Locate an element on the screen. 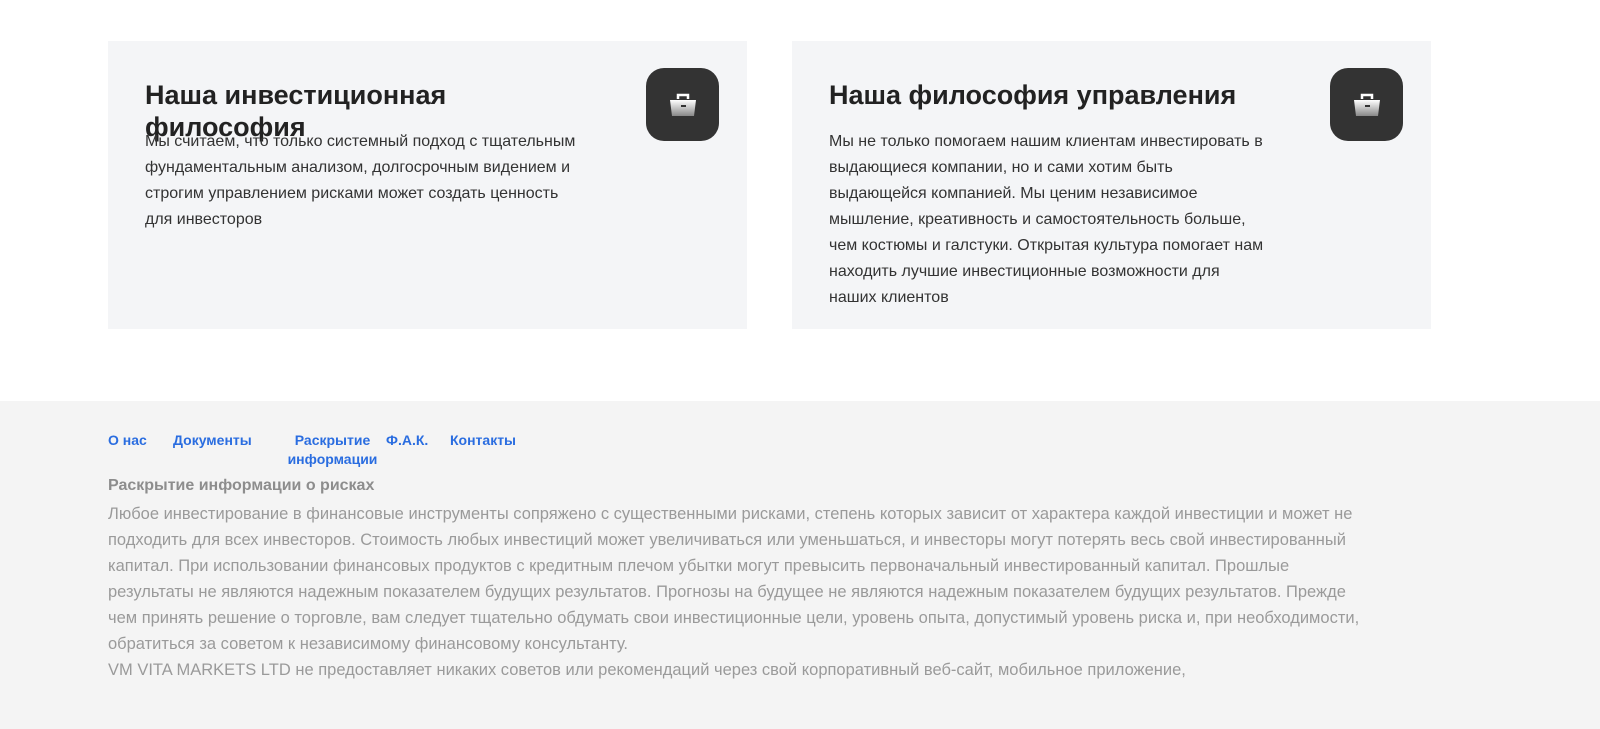  nav-contacts: Контакты is located at coordinates (483, 440).